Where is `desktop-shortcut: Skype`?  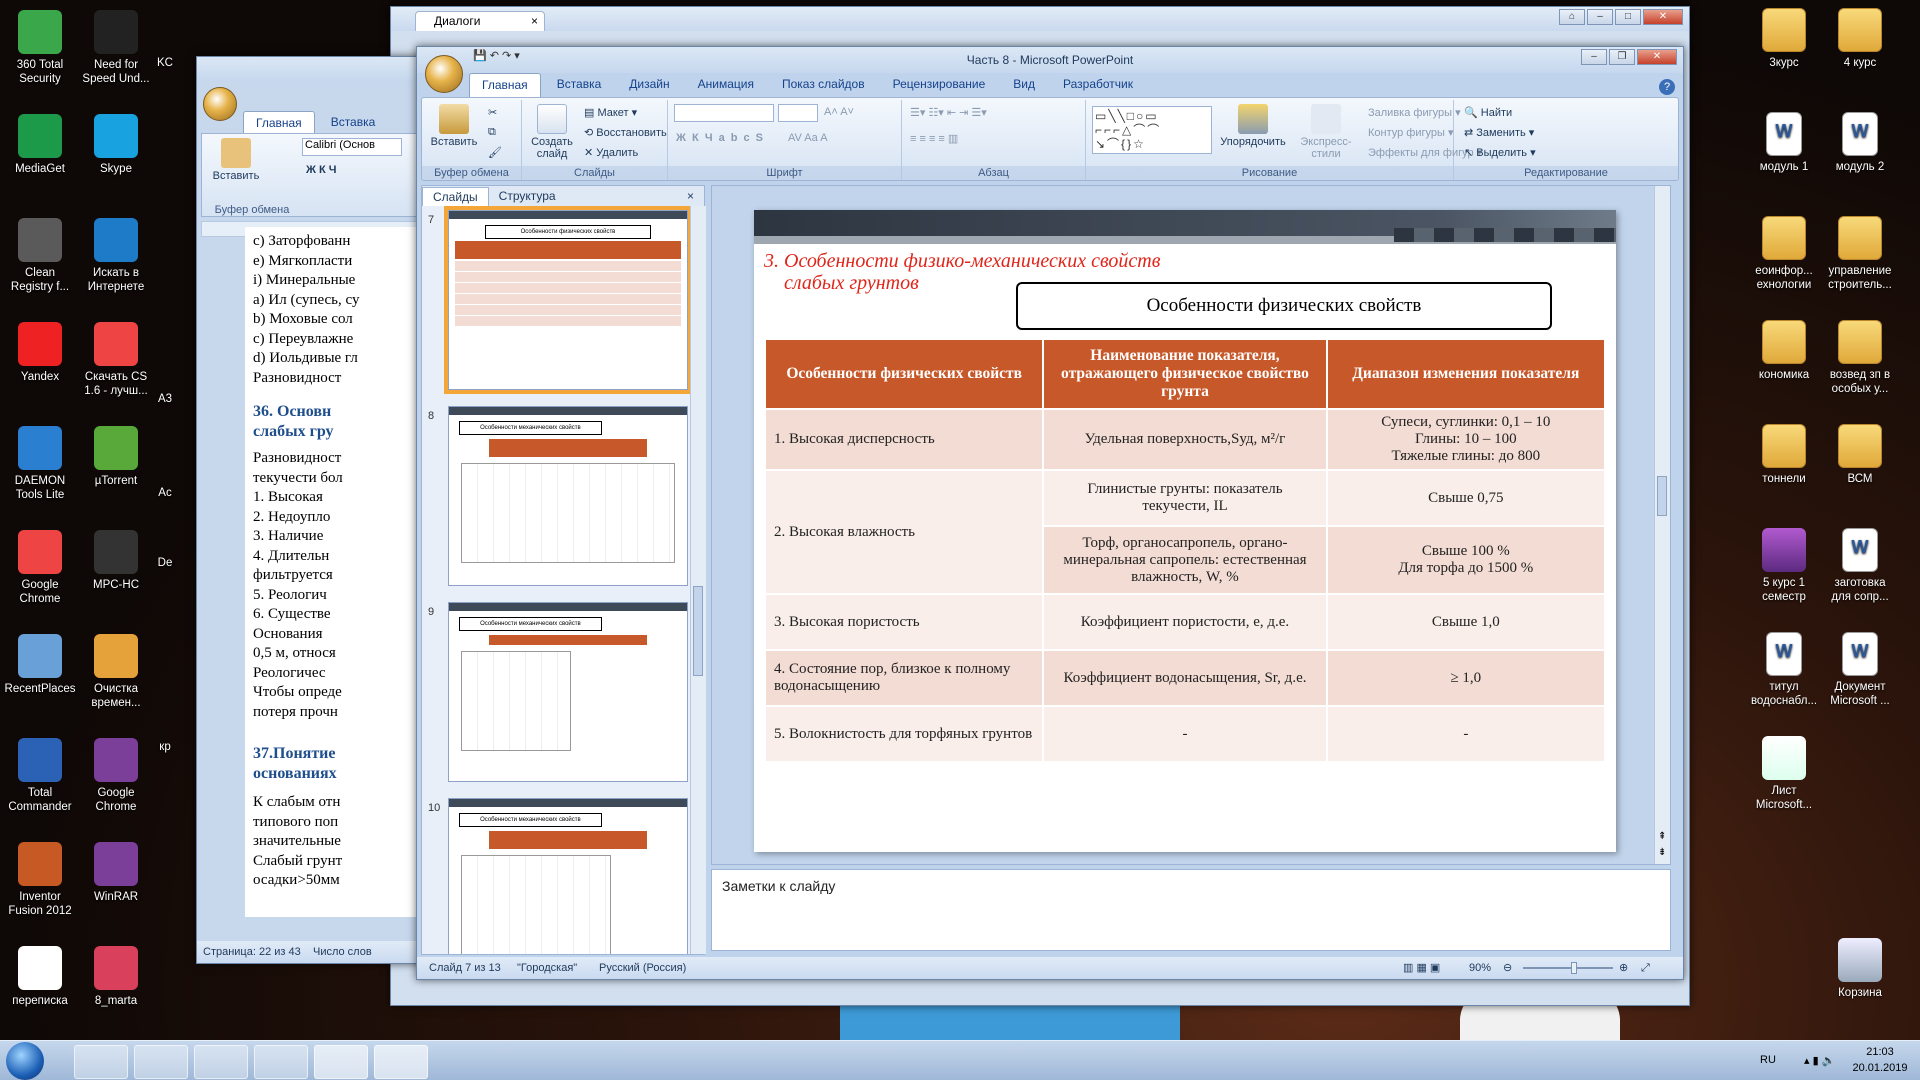 desktop-shortcut: Skype is located at coordinates (116, 145).